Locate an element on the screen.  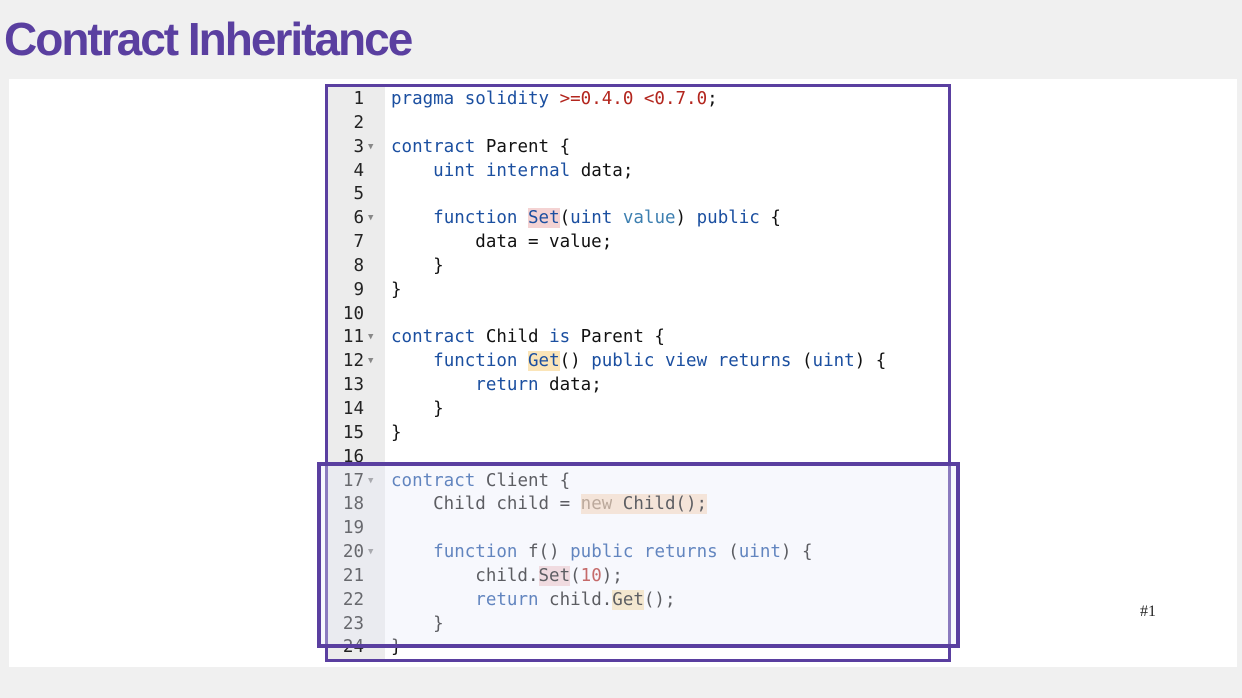
code-text: uint internal data; is located at coordinates (512, 172).